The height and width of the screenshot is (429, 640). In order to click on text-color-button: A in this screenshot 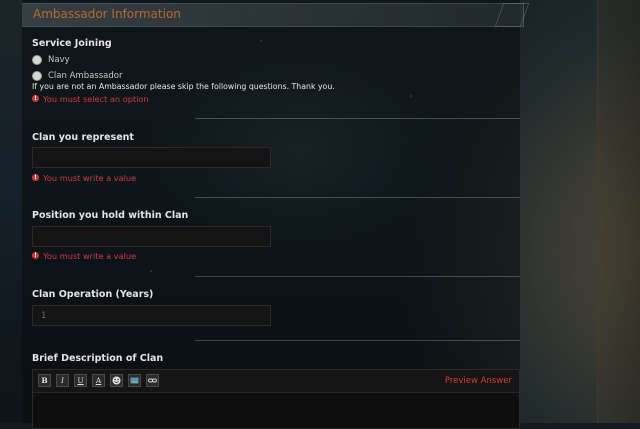, I will do `click(98, 380)`.